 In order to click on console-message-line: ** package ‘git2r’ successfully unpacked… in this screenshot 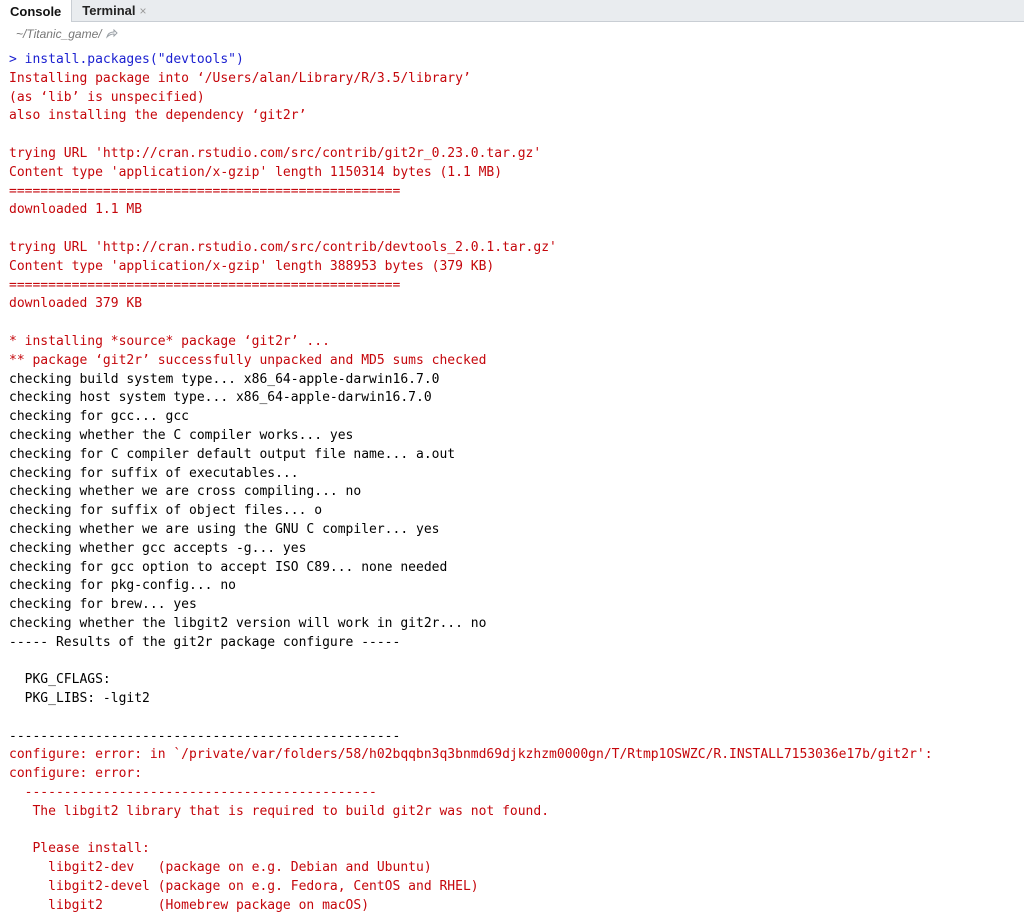, I will do `click(248, 360)`.